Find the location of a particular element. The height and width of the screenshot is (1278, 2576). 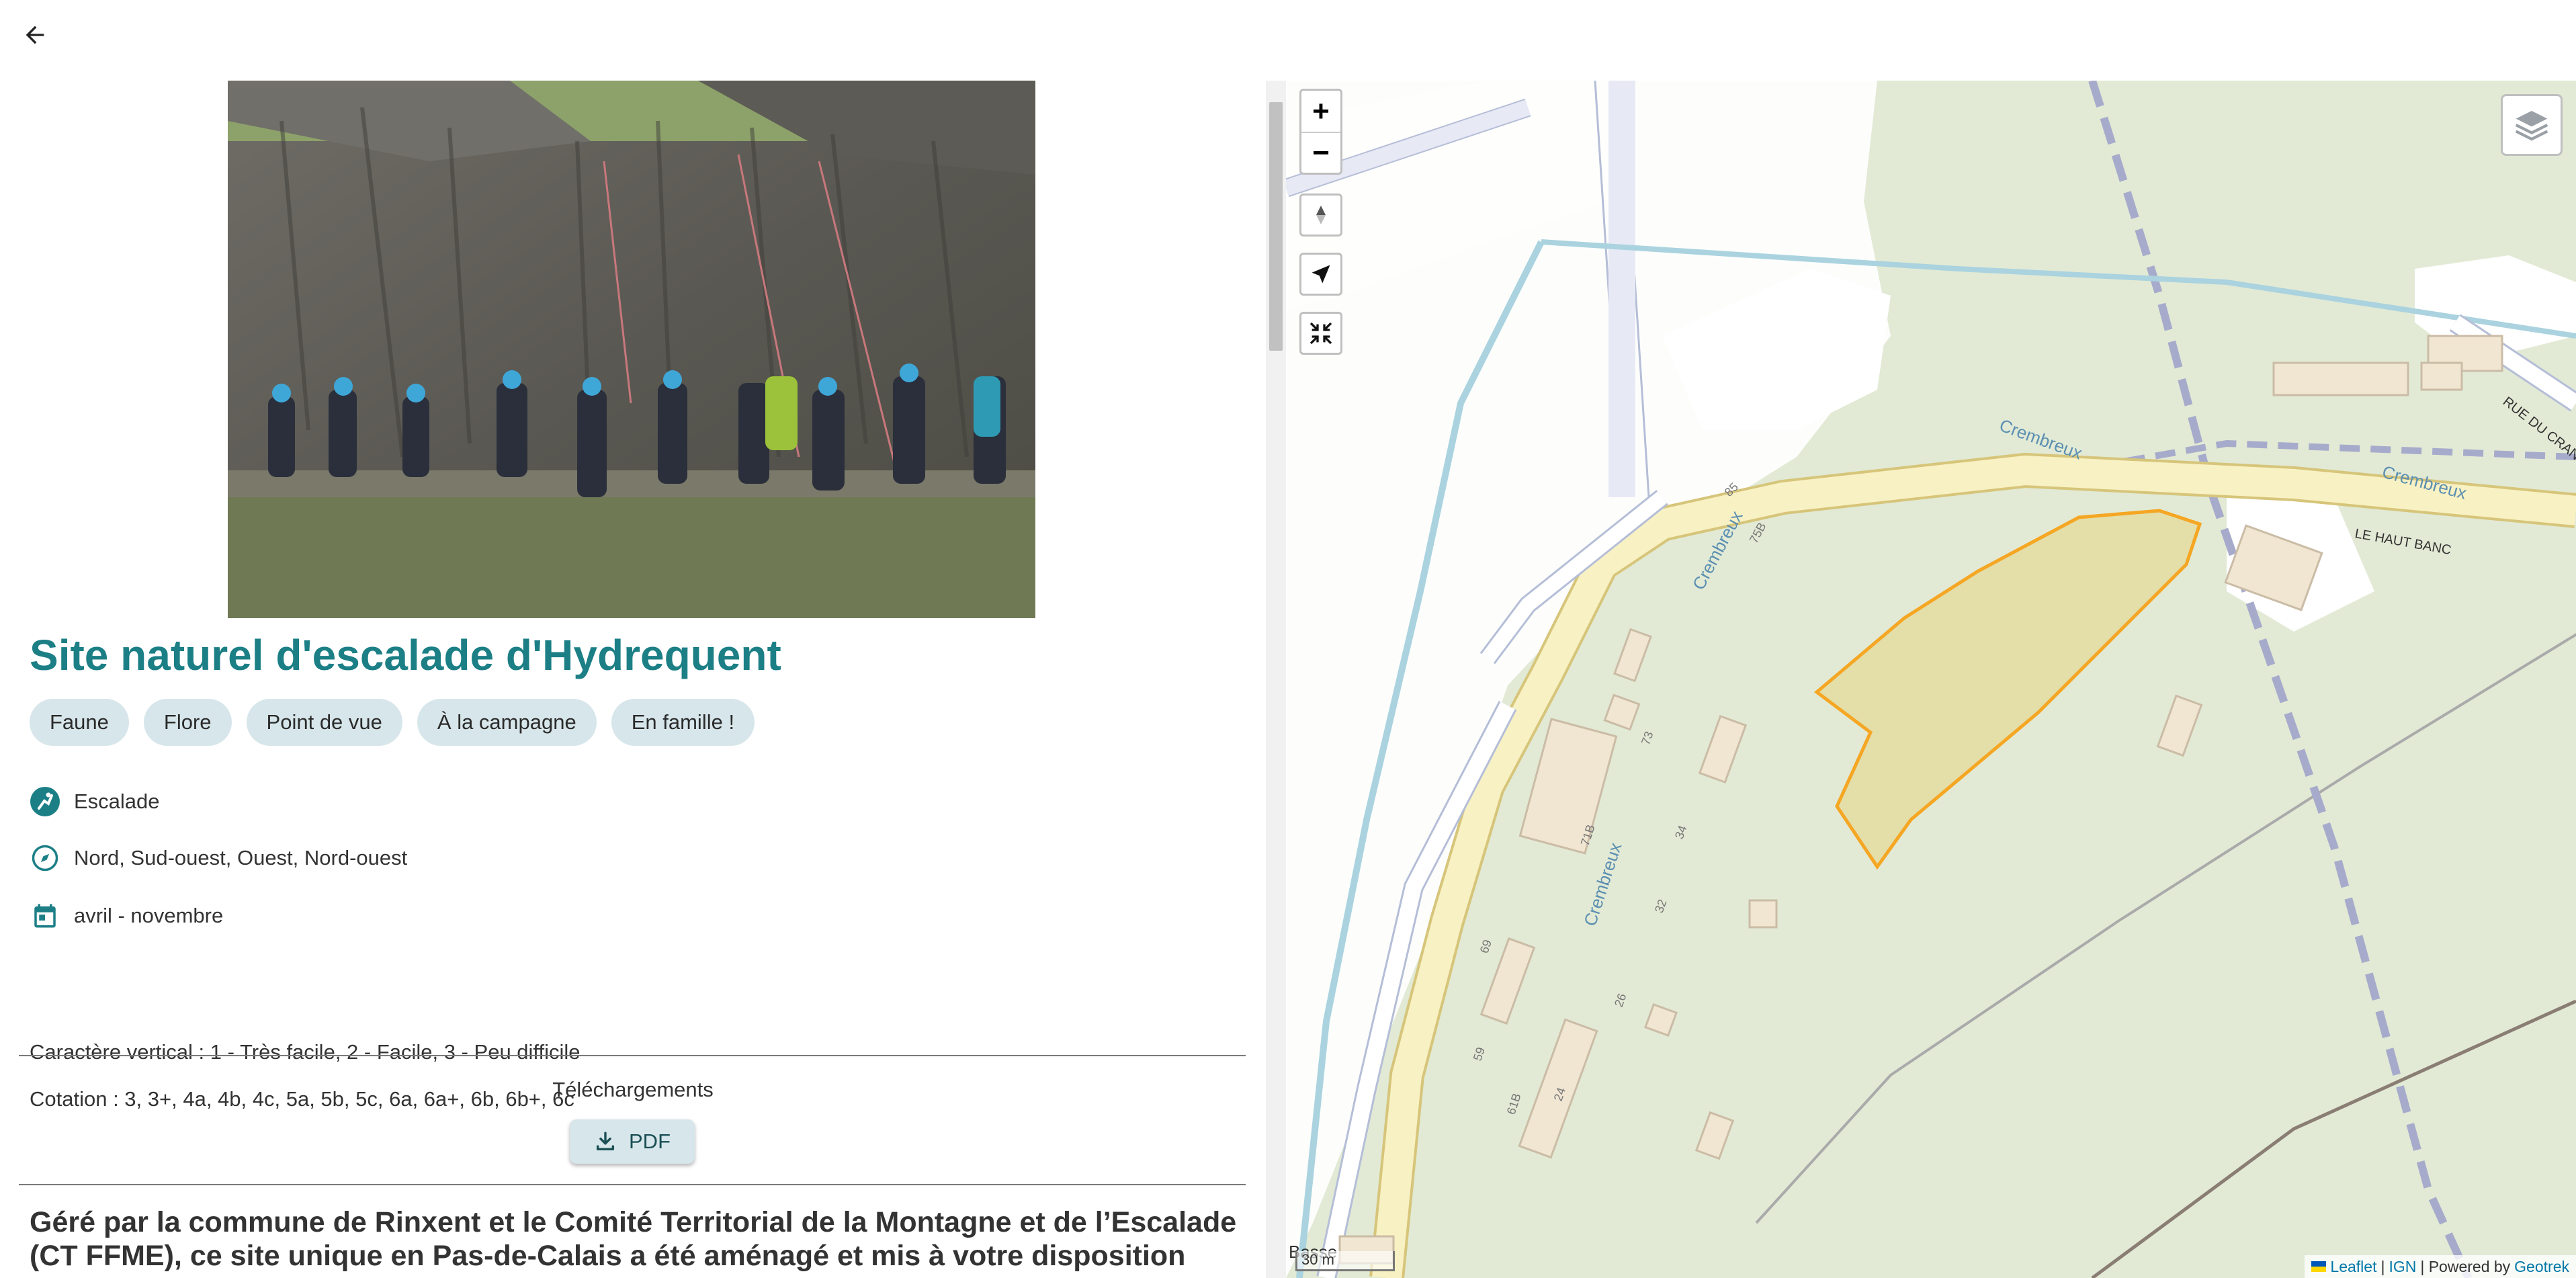

road-label: RUE DU CRAN is located at coordinates (2538, 429).